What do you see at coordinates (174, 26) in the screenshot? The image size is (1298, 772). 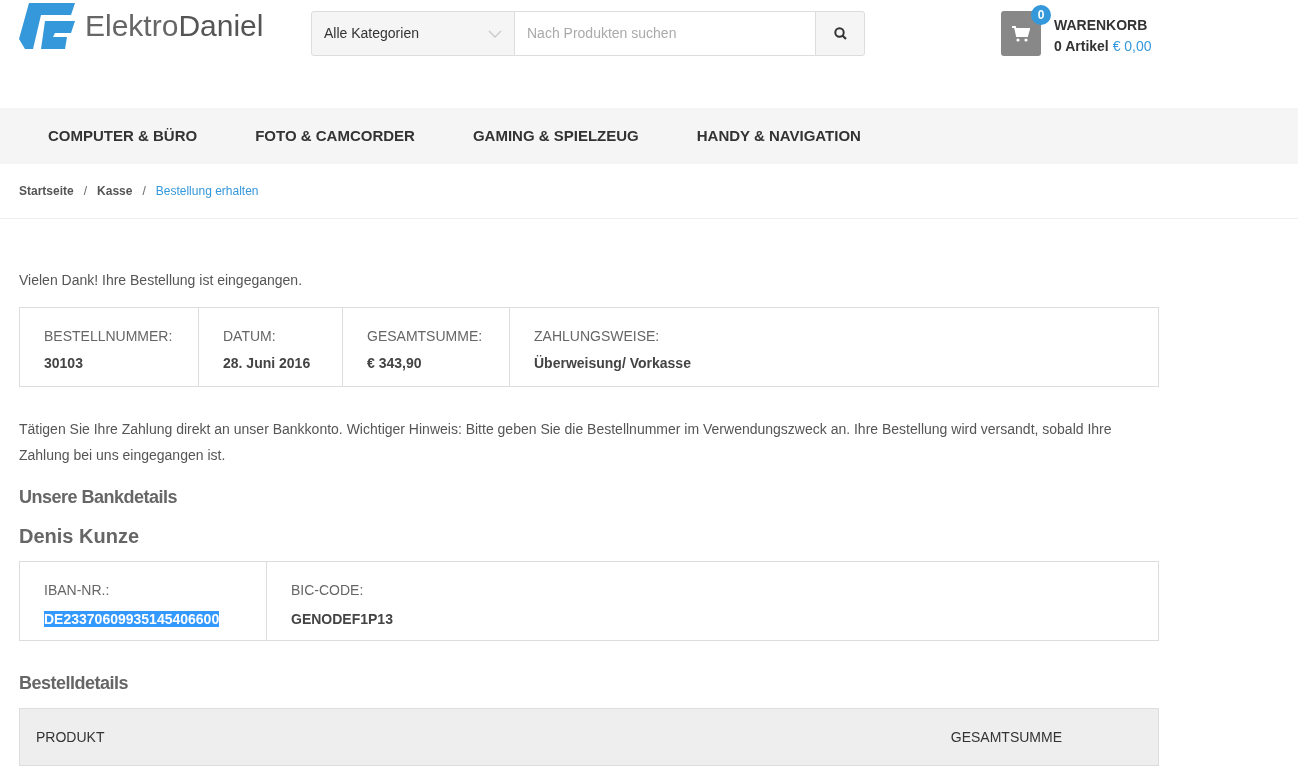 I see `logo-text: ElektroDaniel` at bounding box center [174, 26].